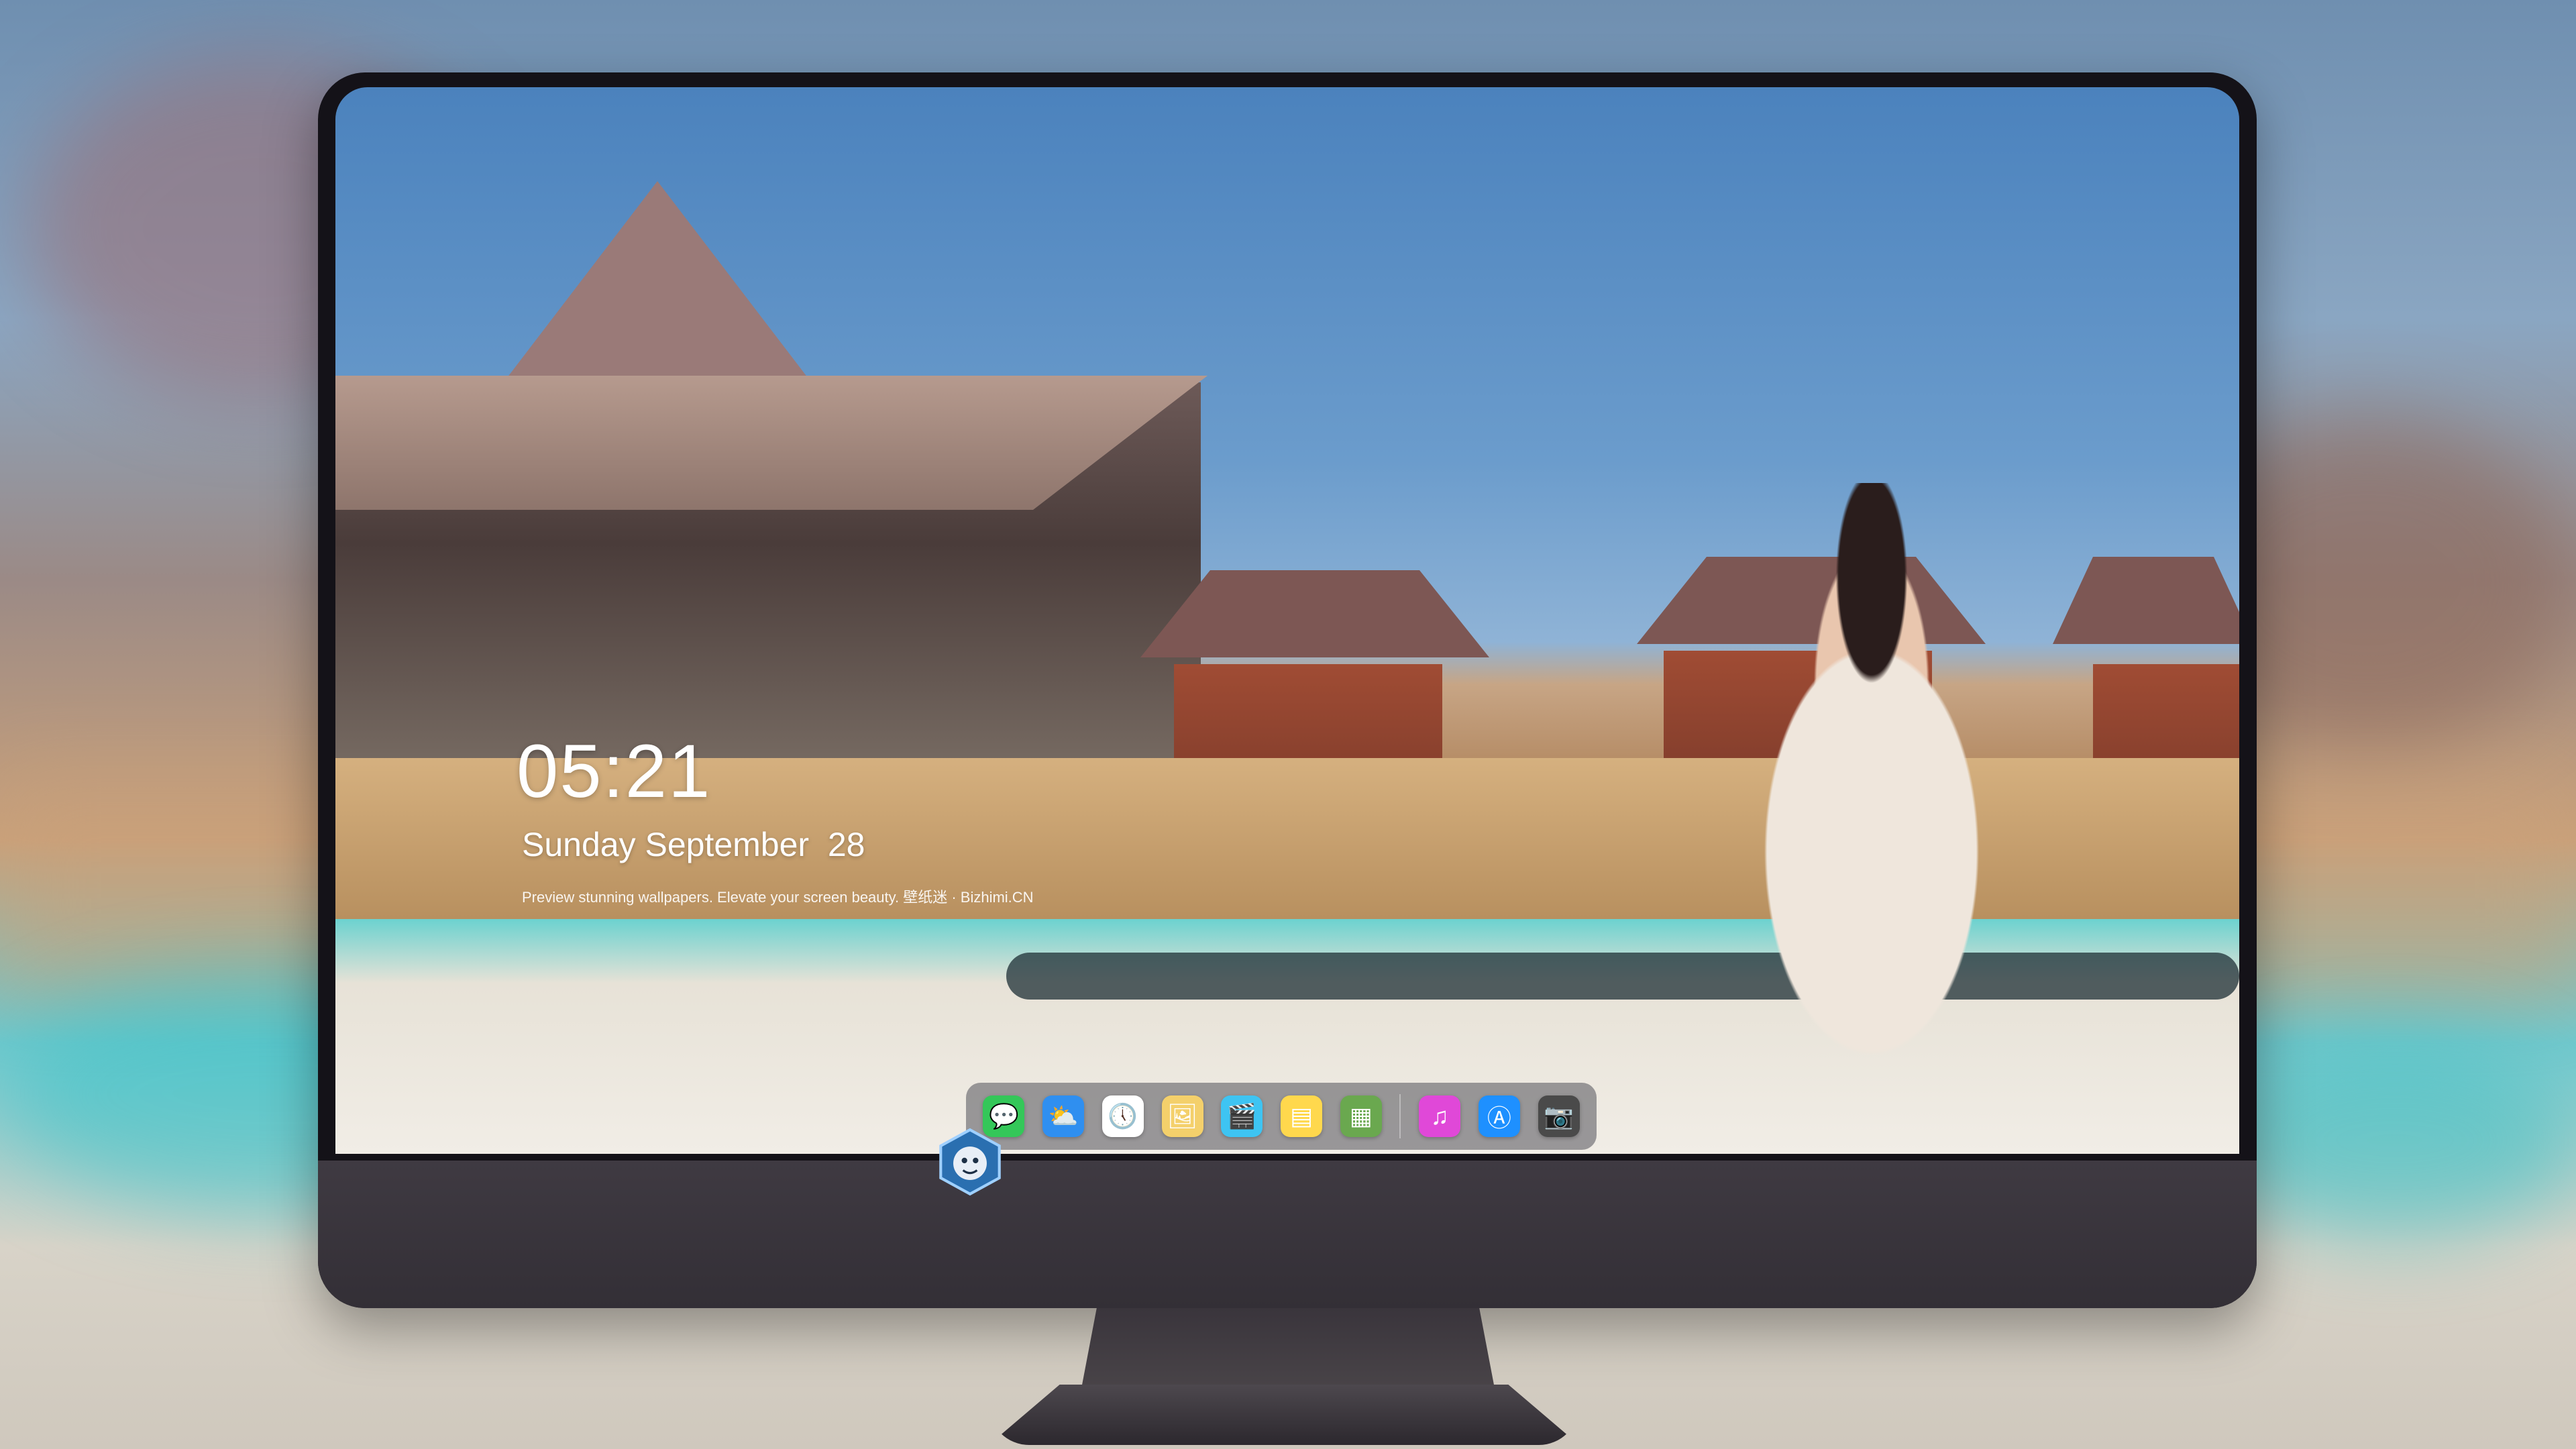  Describe the element at coordinates (1400, 1116) in the screenshot. I see `dock-separator` at that location.